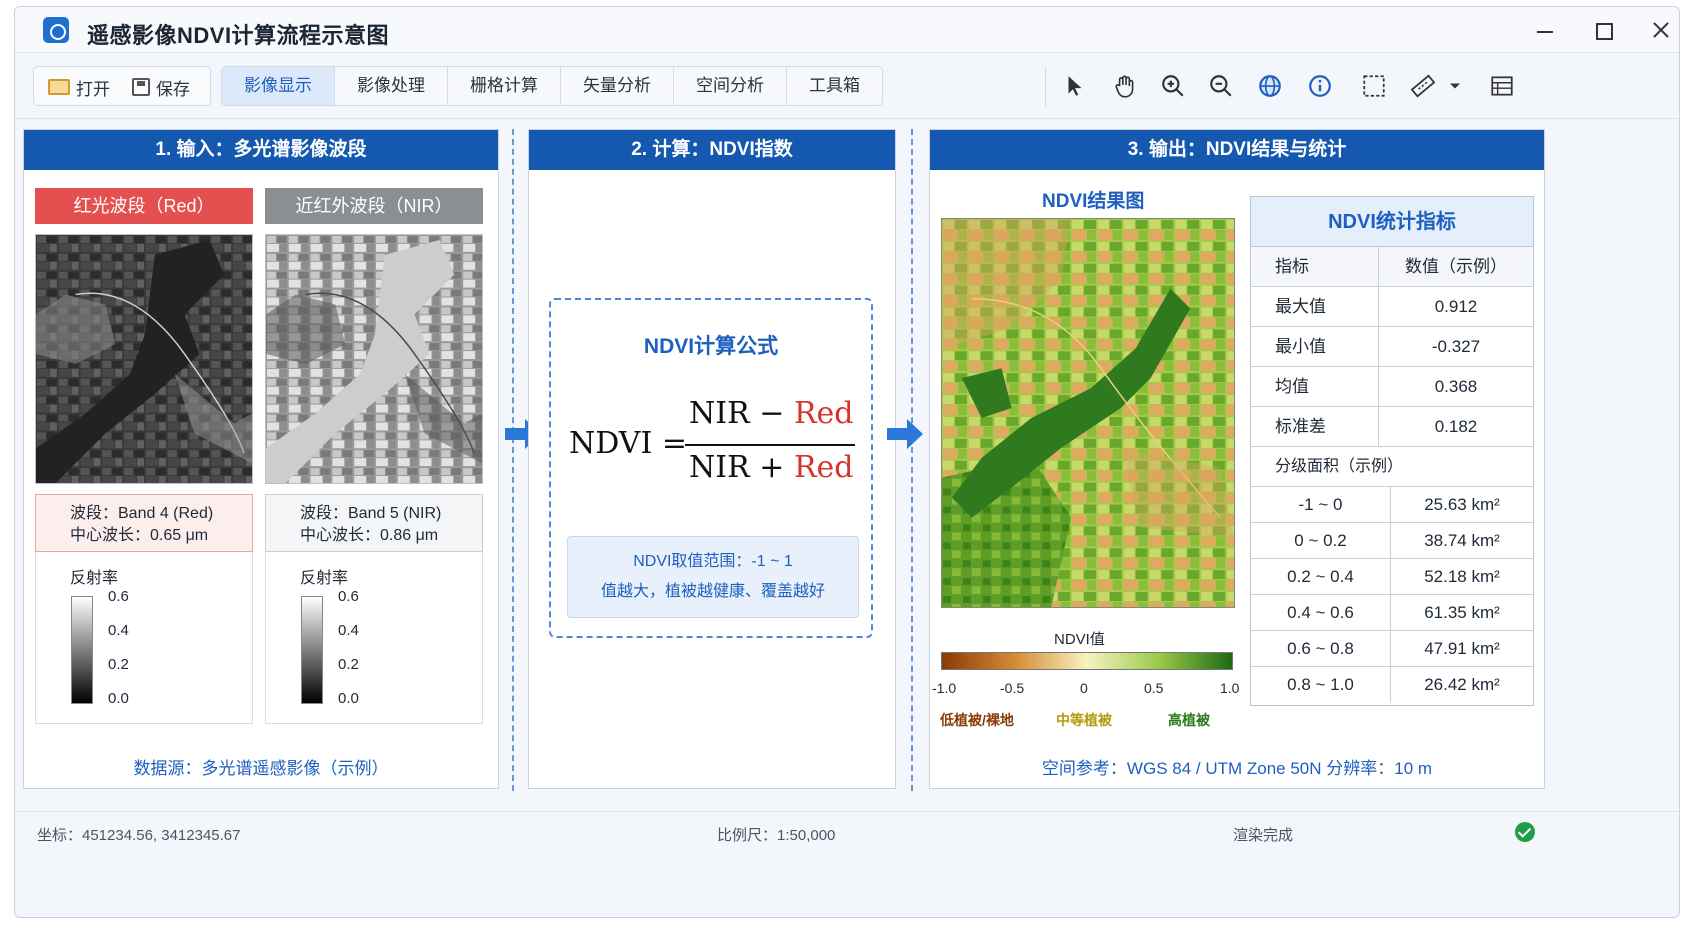 The width and height of the screenshot is (1693, 929). I want to click on area-value: 52.18 km², so click(1462, 576).